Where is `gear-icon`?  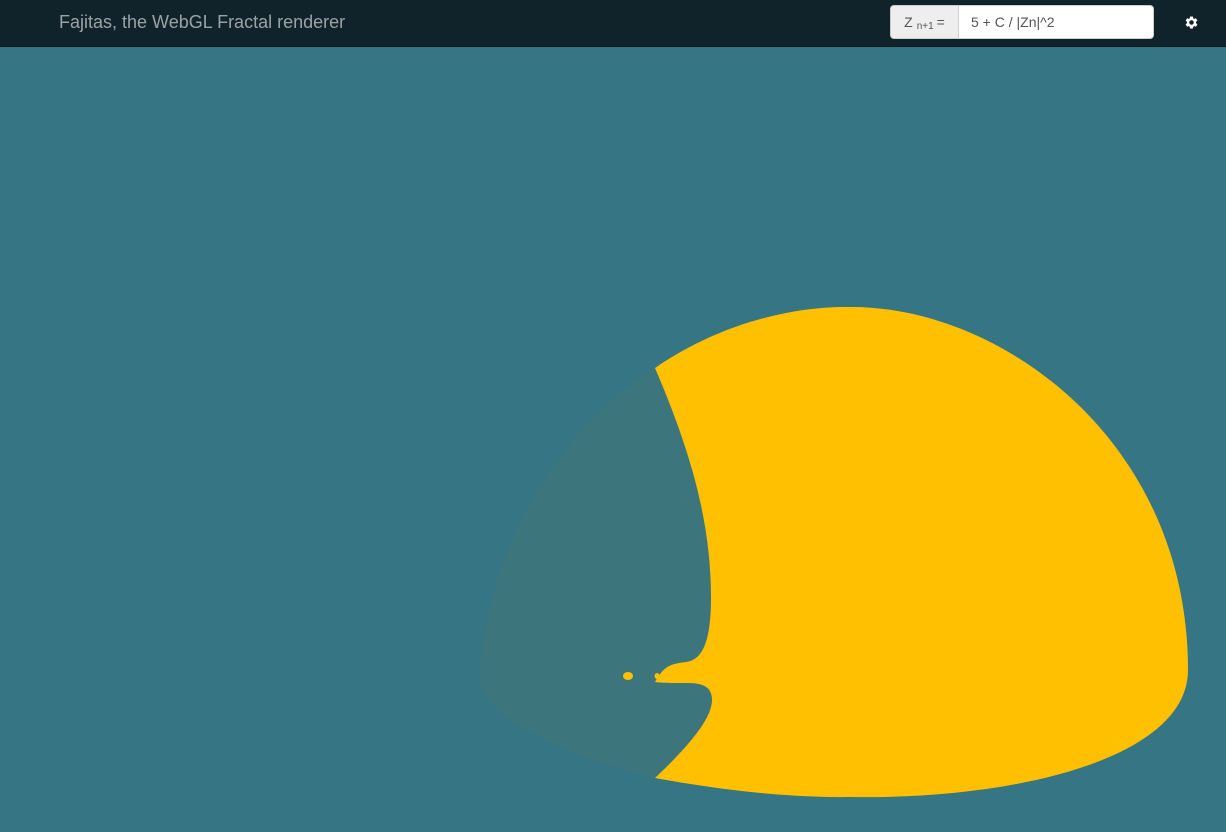
gear-icon is located at coordinates (1191, 21).